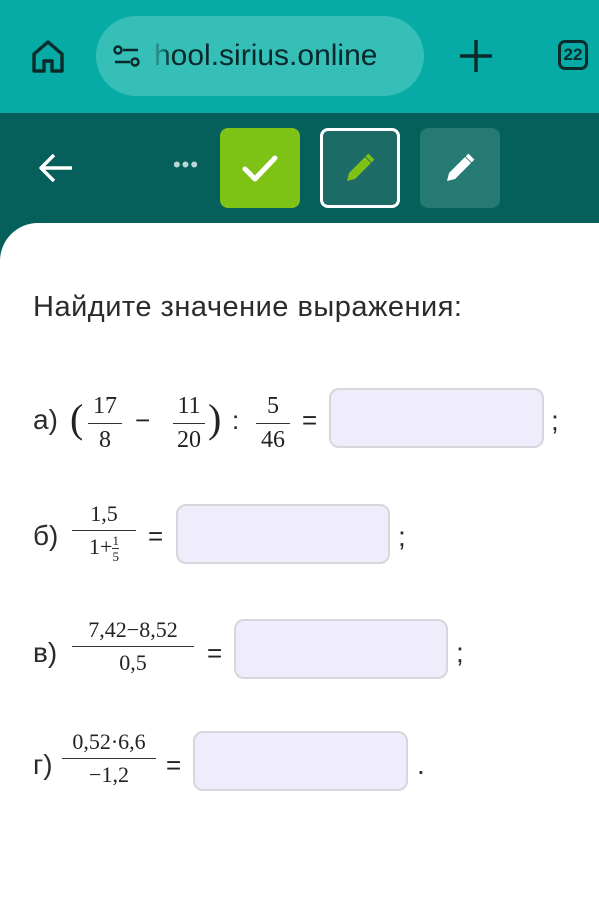 This screenshot has height=920, width=599. I want to click on draw-button, so click(460, 168).